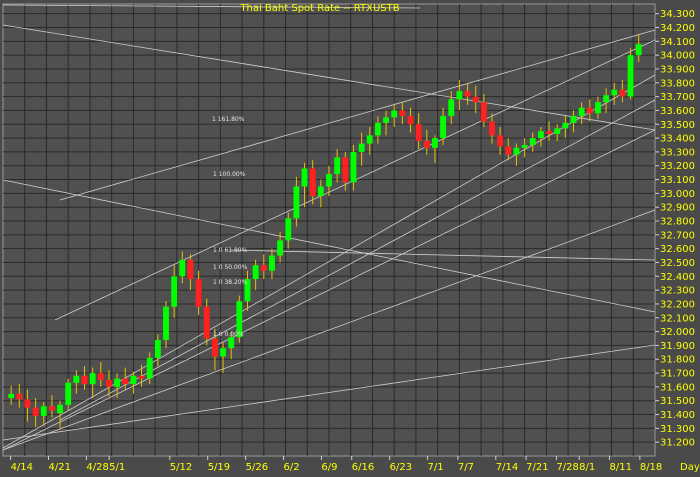  Describe the element at coordinates (621, 467) in the screenshot. I see `x-tick-label: 8/11` at that location.